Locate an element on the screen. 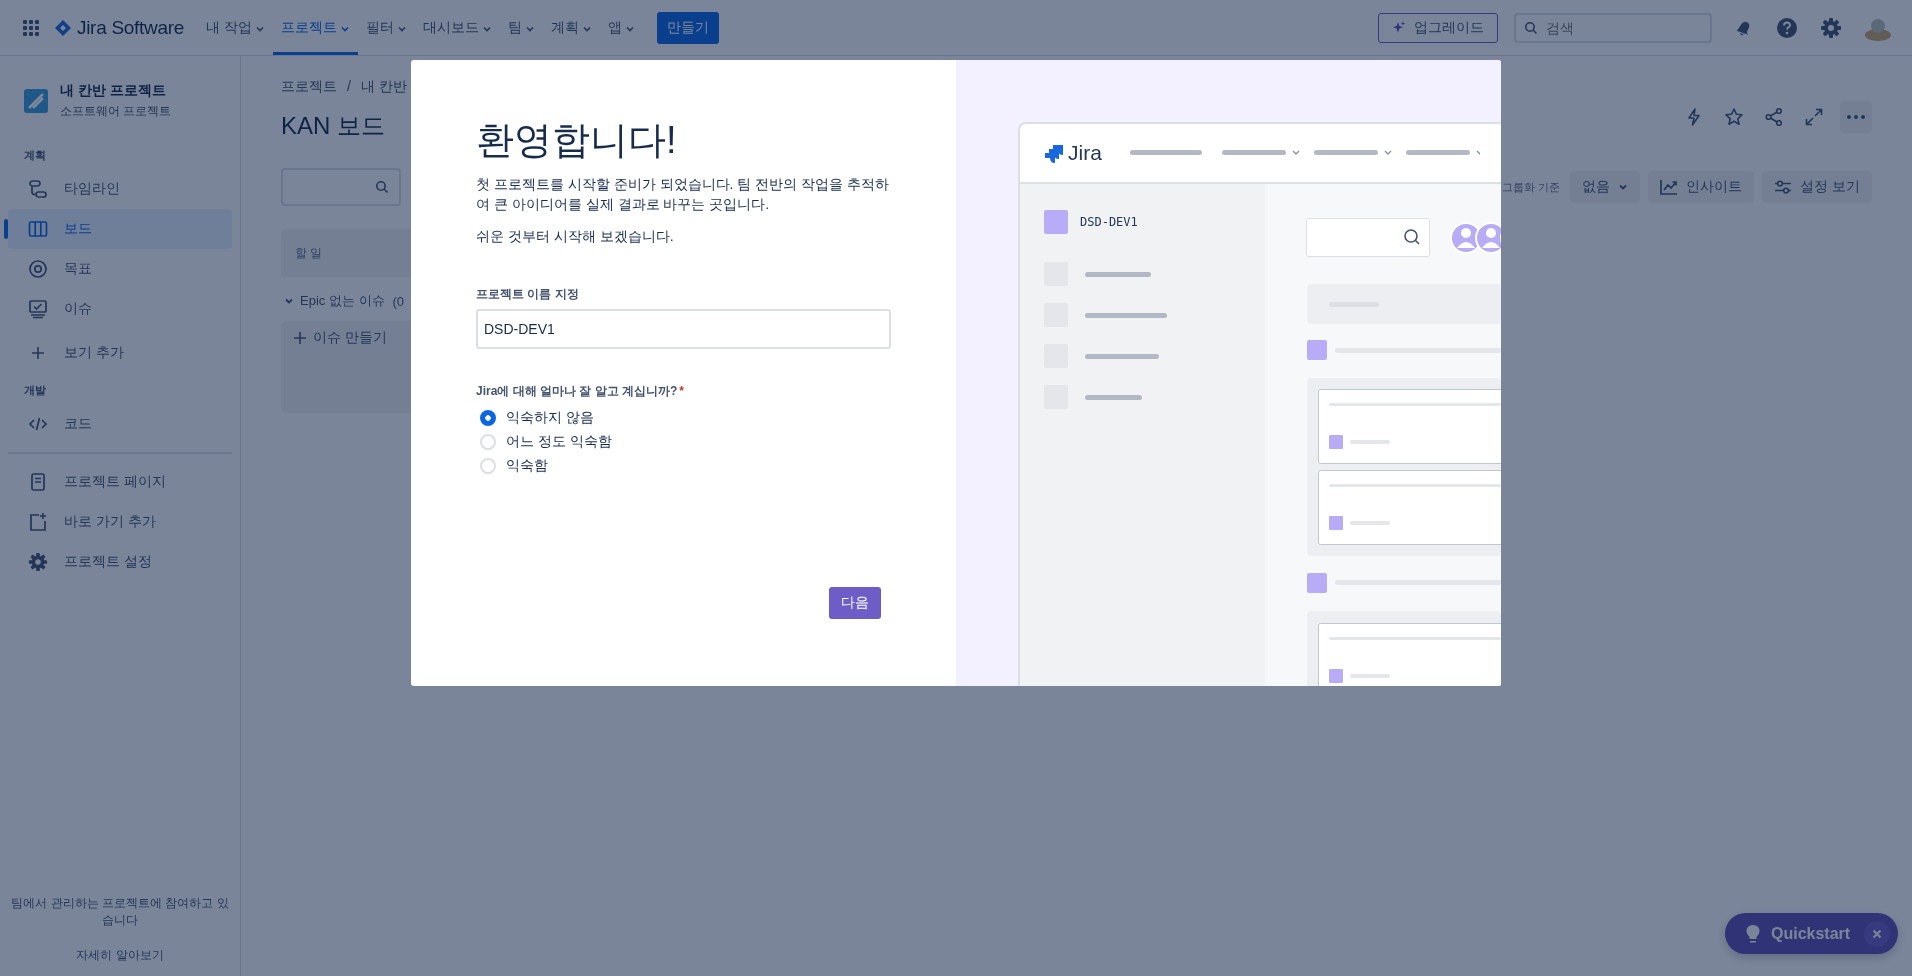 Image resolution: width=1912 pixels, height=976 pixels. board-title: KAN 보드 is located at coordinates (333, 126).